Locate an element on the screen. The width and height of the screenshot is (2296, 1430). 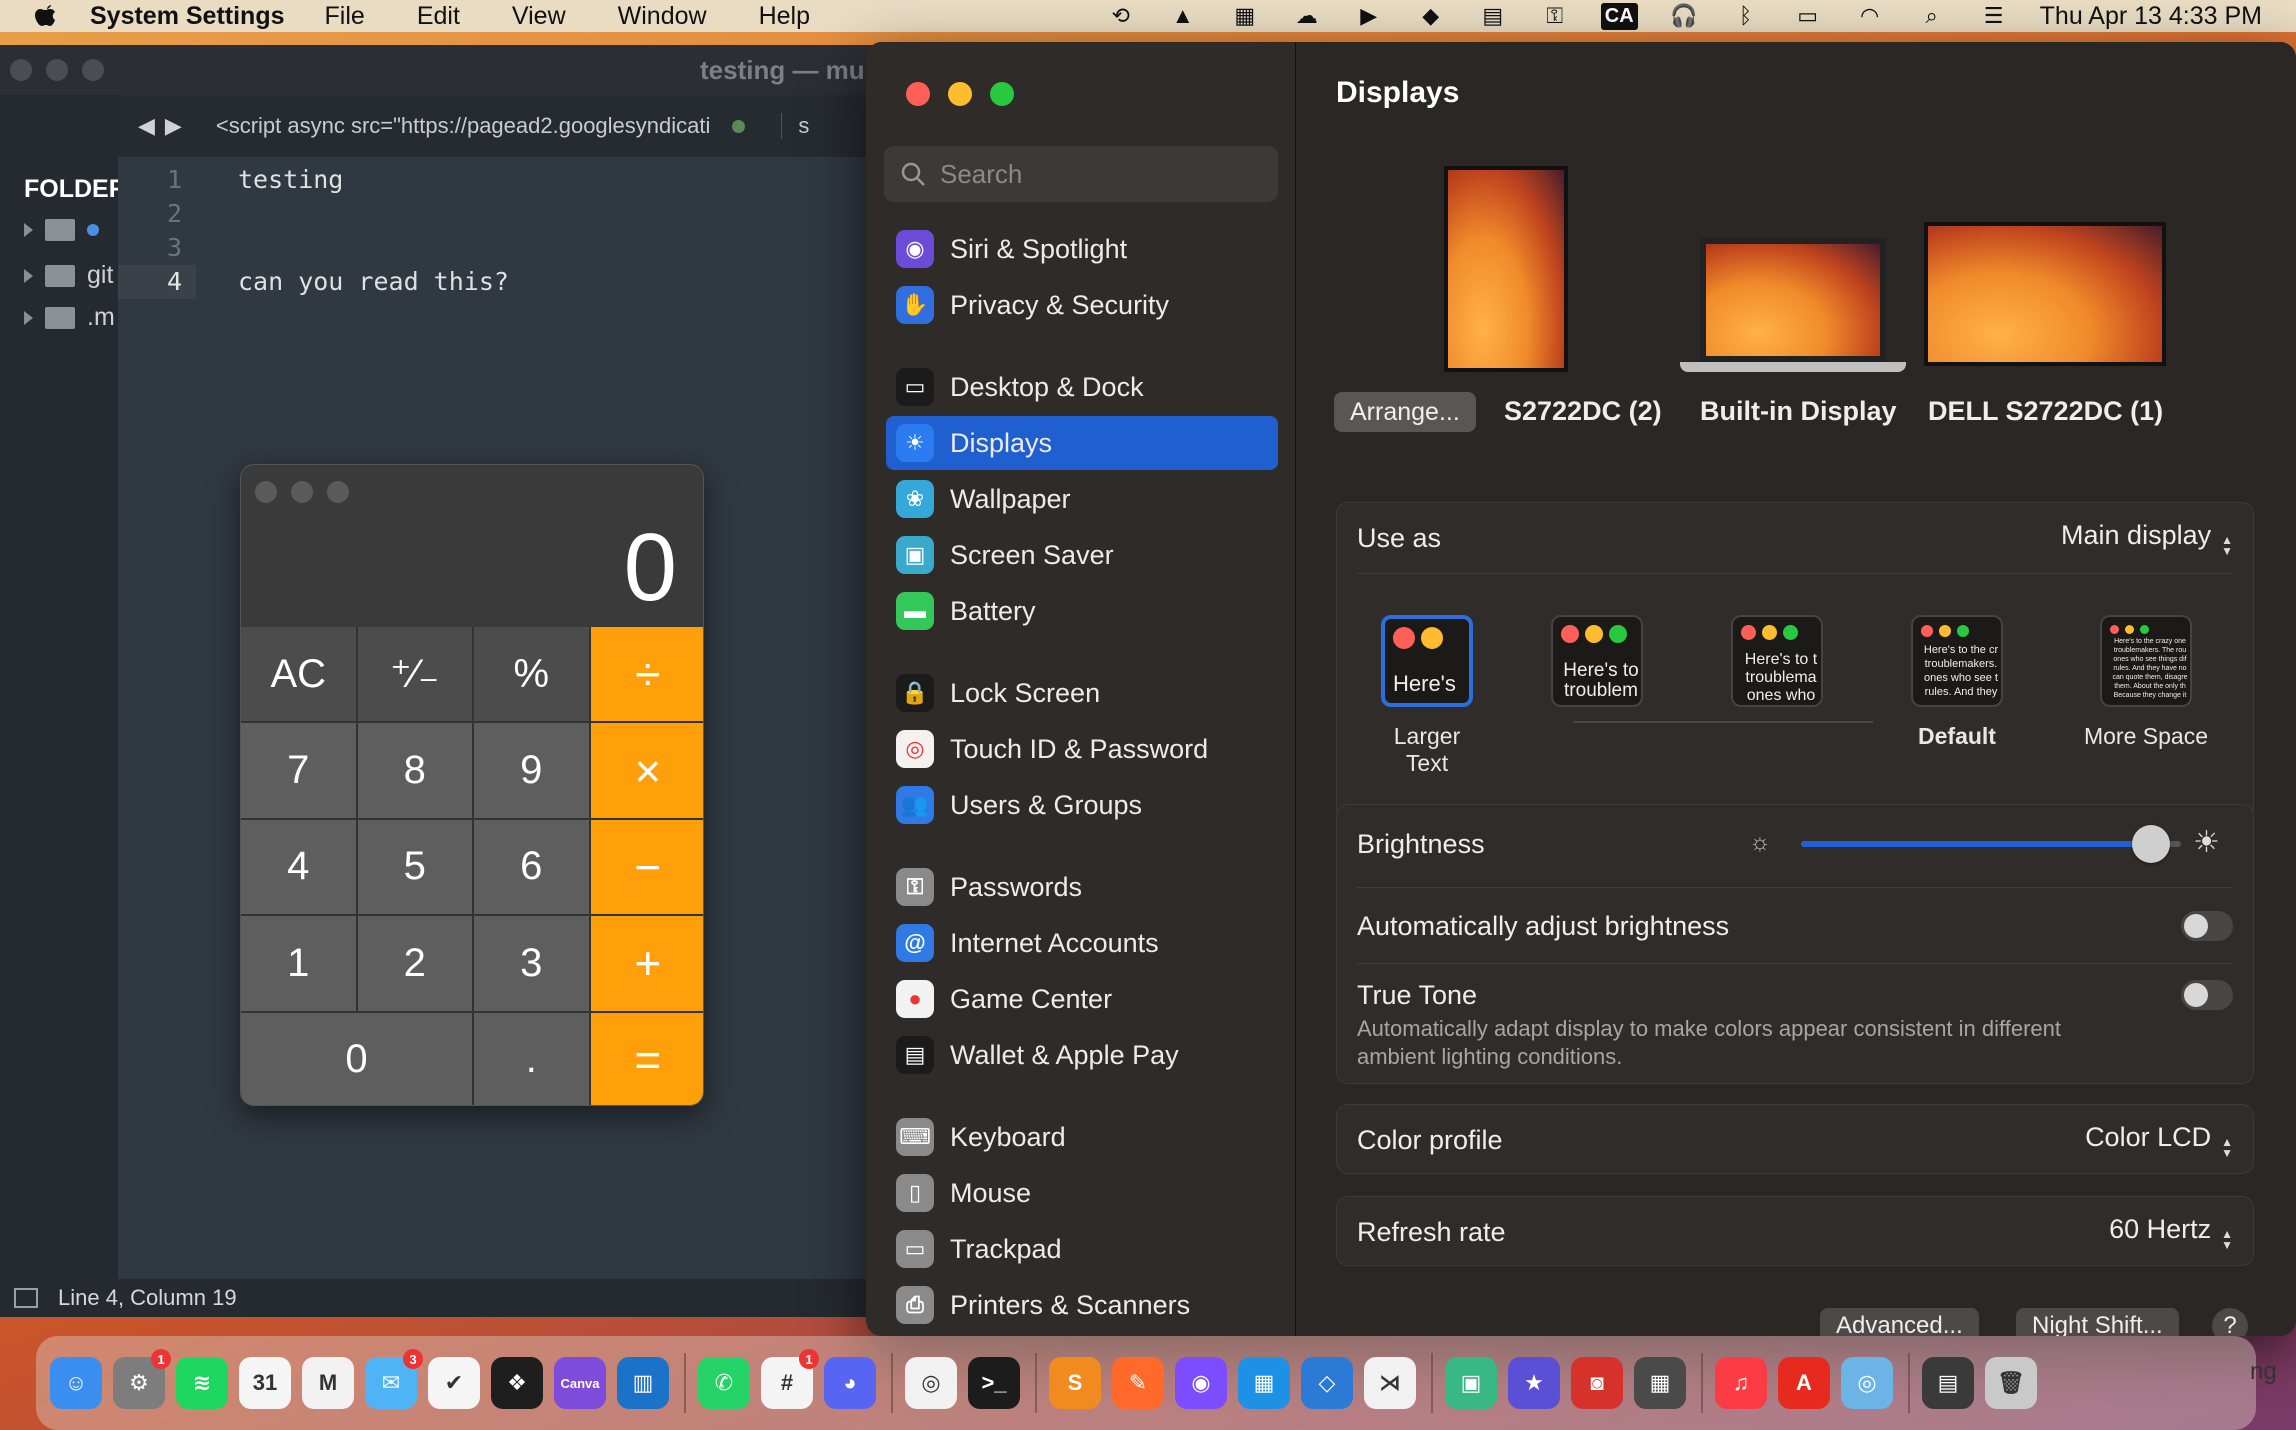
menu-window: Window is located at coordinates (662, 16).